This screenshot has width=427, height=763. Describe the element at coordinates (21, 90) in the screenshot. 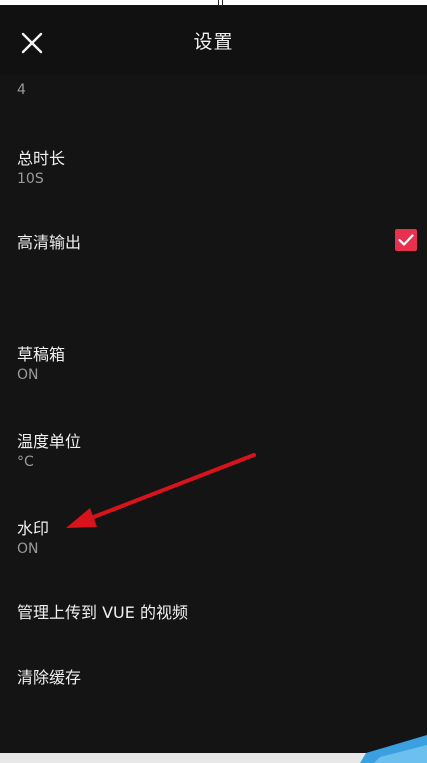

I see `settings-item-value: 4` at that location.